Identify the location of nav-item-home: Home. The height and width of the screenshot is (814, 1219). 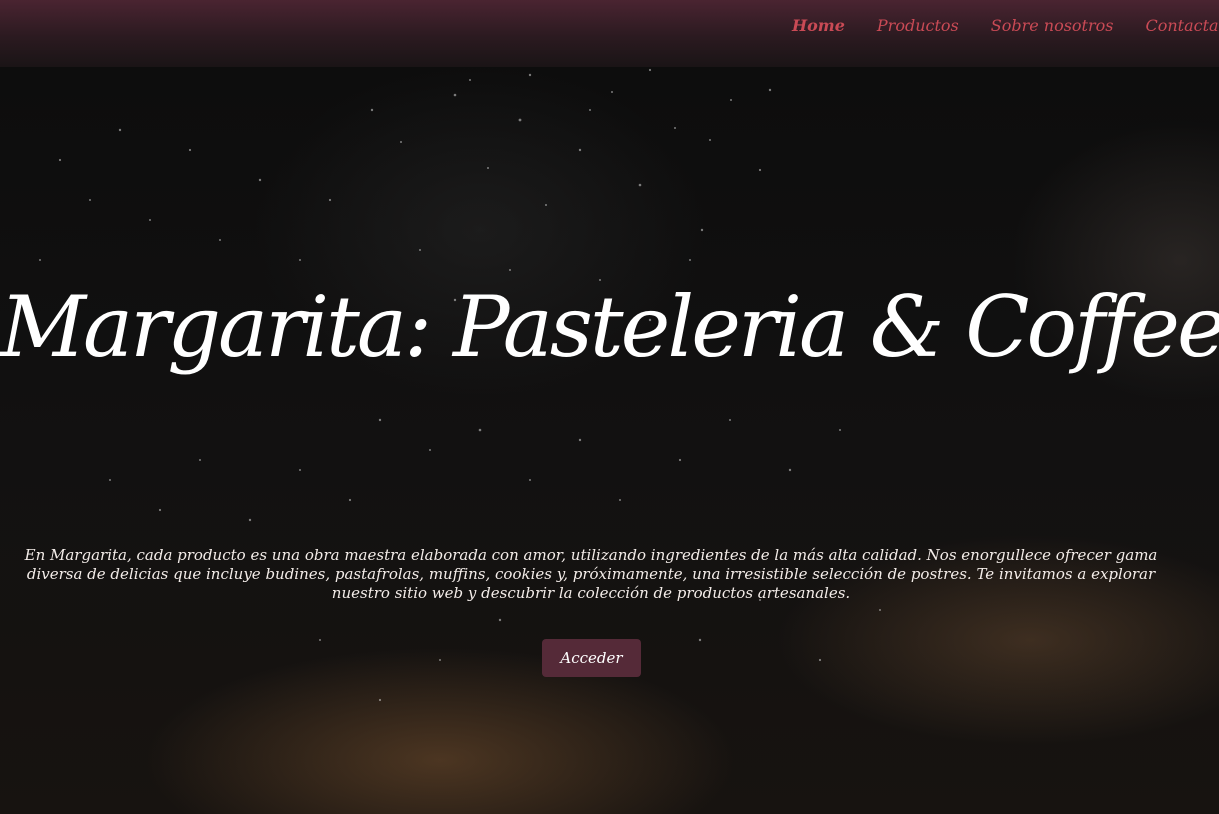
(834, 25).